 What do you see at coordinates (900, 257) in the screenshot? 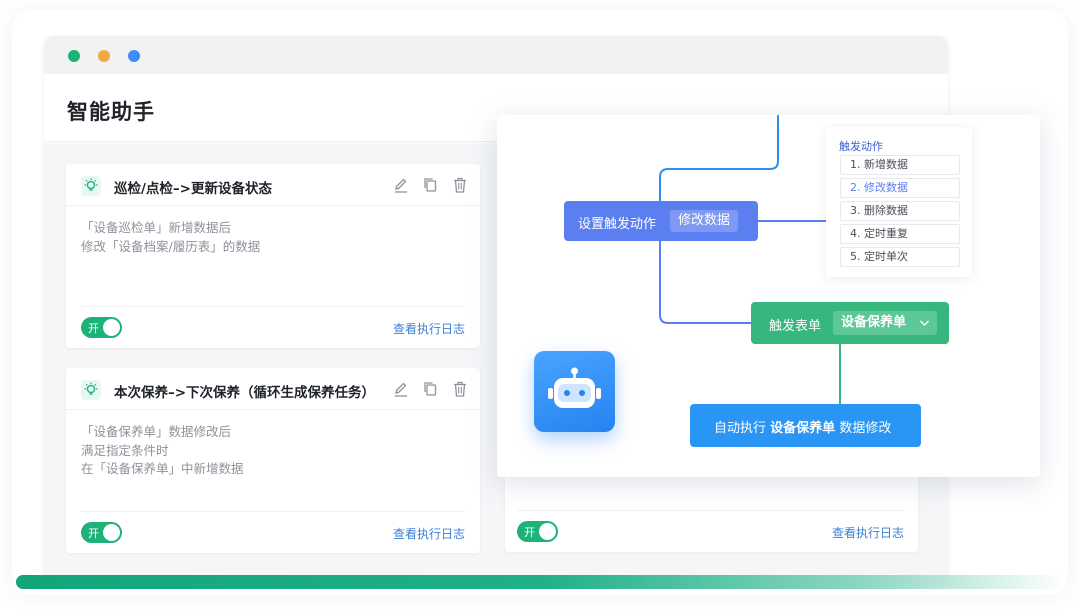
I see `trigger-option: 5. 定时单次` at bounding box center [900, 257].